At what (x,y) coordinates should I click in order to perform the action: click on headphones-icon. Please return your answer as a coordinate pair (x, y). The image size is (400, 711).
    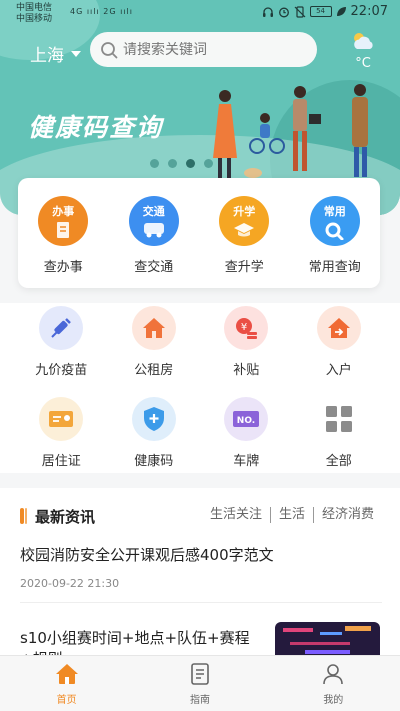
    Looking at the image, I should click on (267, 11).